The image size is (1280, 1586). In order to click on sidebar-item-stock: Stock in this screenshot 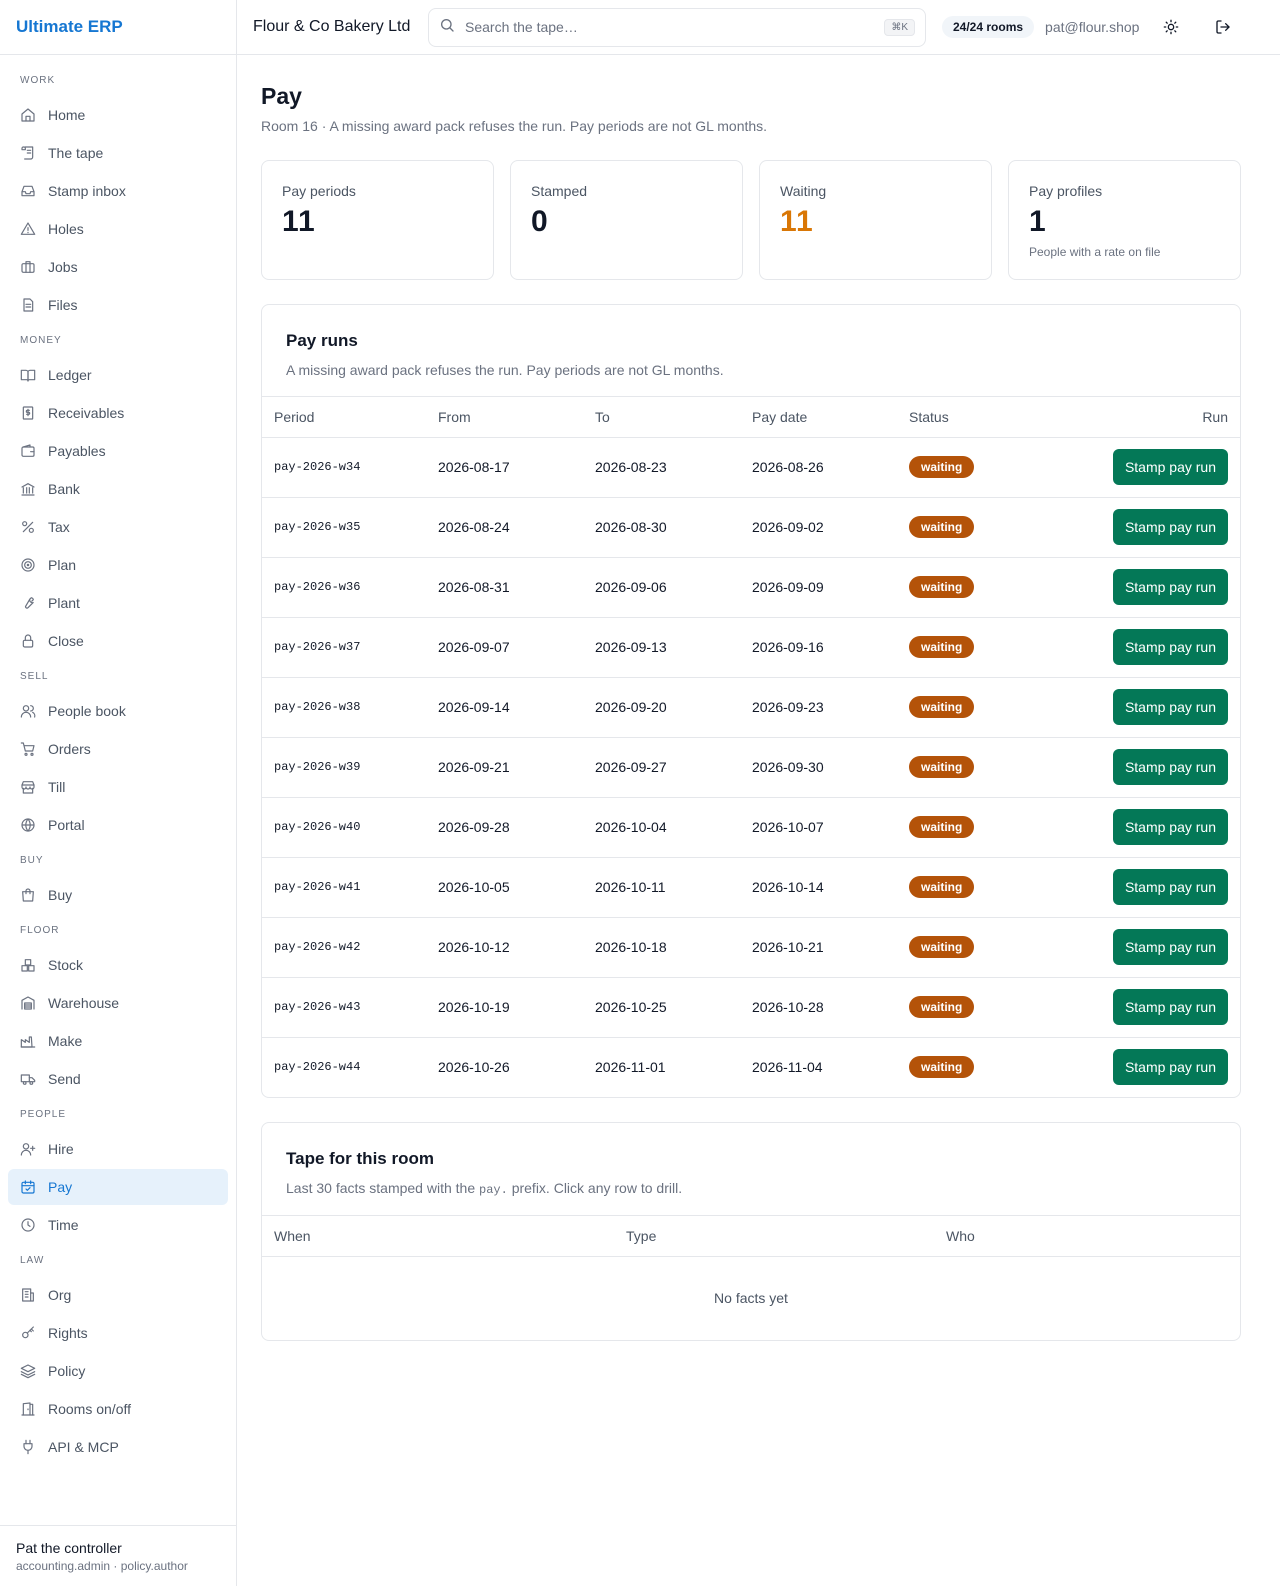, I will do `click(118, 965)`.